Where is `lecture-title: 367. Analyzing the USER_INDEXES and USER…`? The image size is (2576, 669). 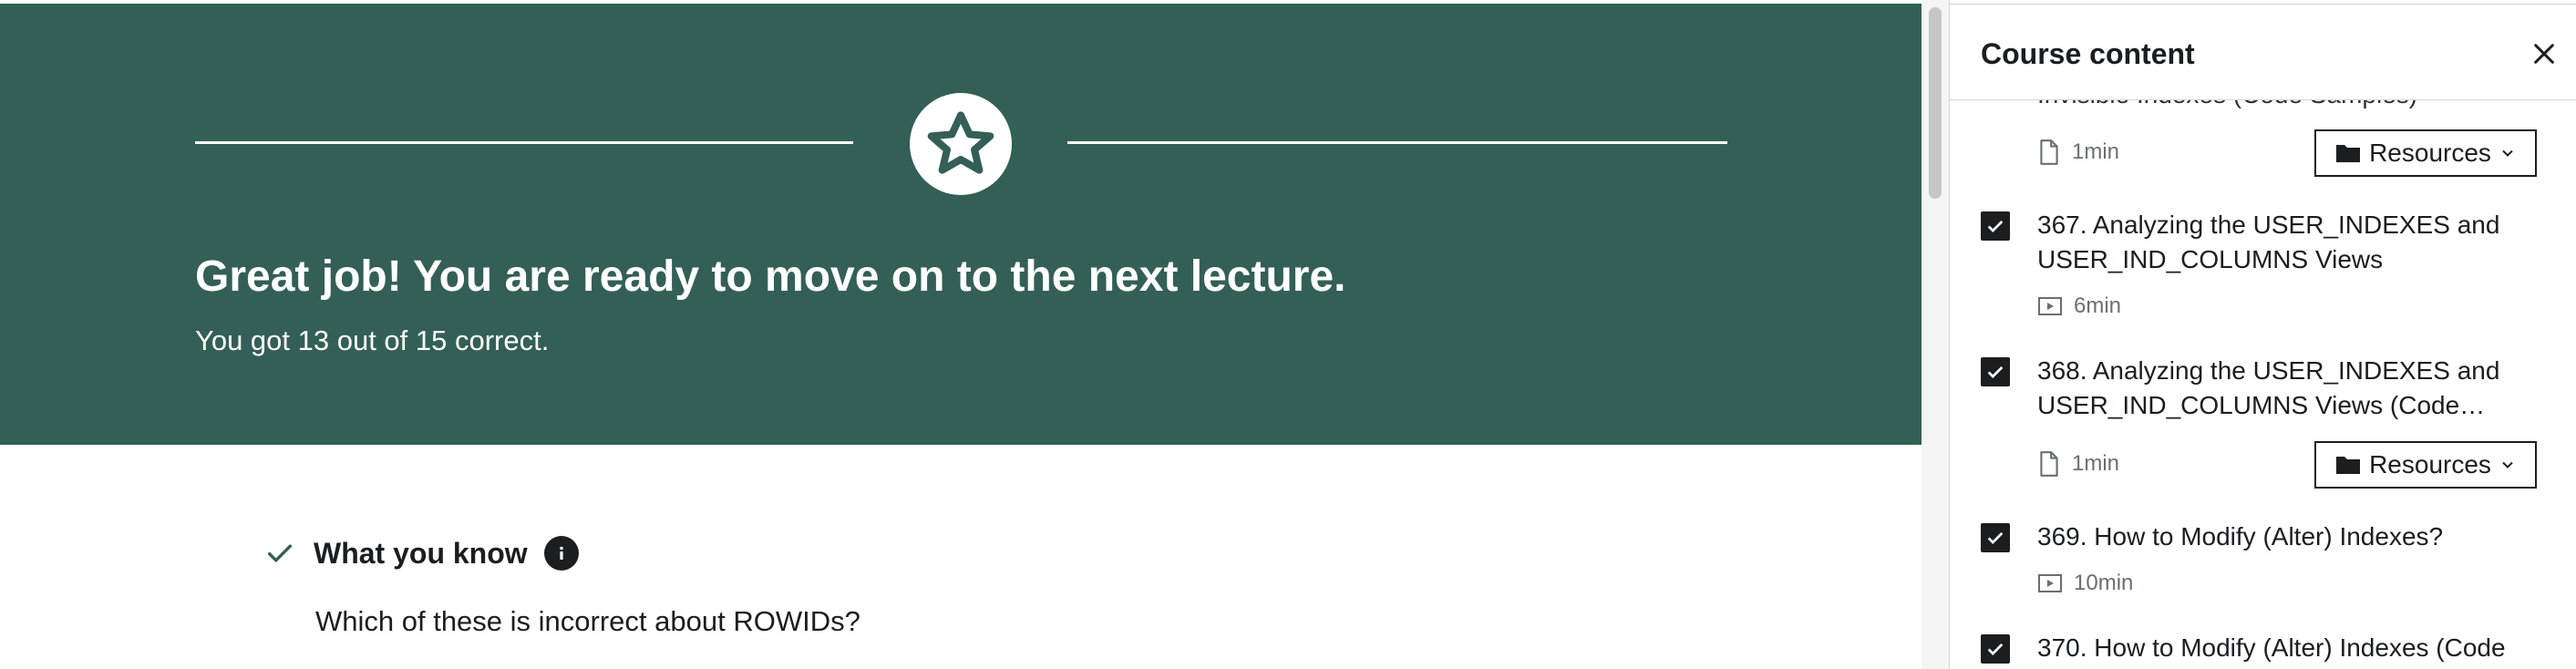
lecture-title: 367. Analyzing the USER_INDEXES and USER… is located at coordinates (2288, 242).